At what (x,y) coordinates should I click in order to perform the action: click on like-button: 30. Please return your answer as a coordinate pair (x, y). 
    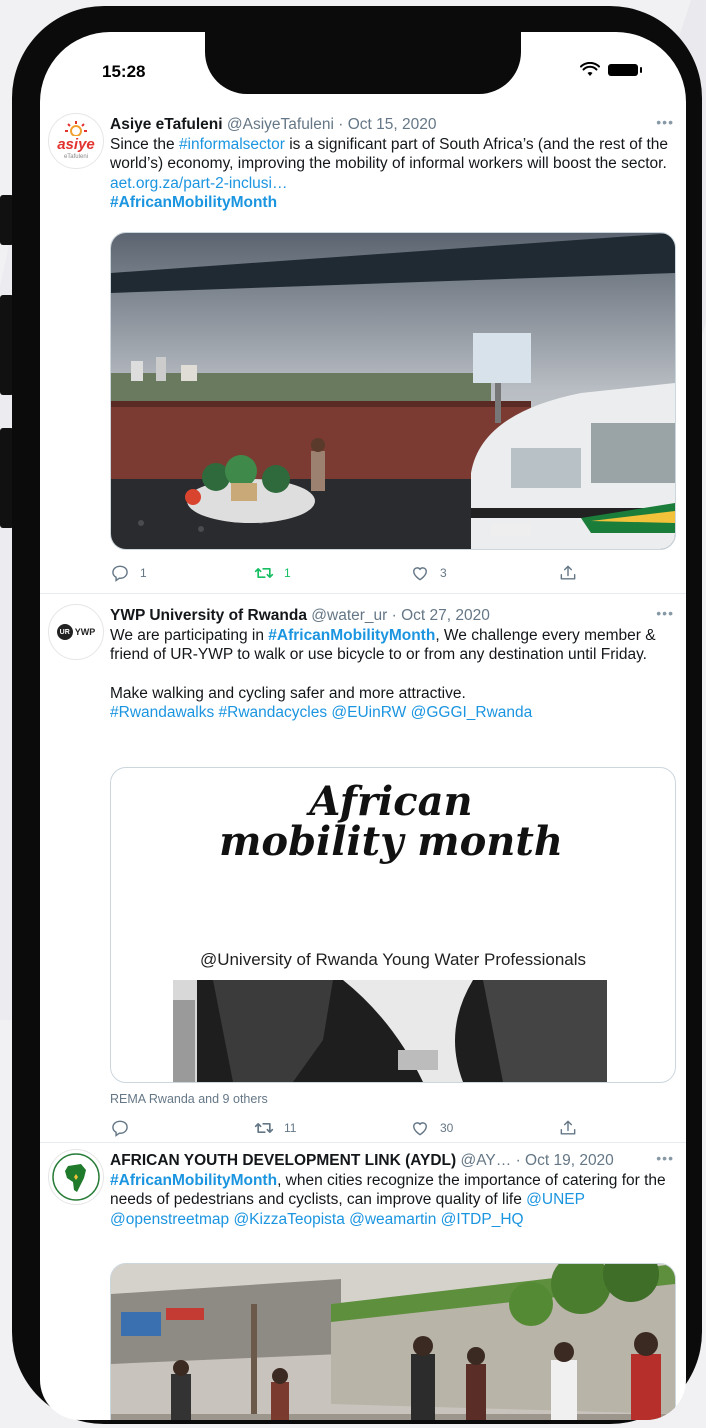
    Looking at the image, I should click on (431, 1128).